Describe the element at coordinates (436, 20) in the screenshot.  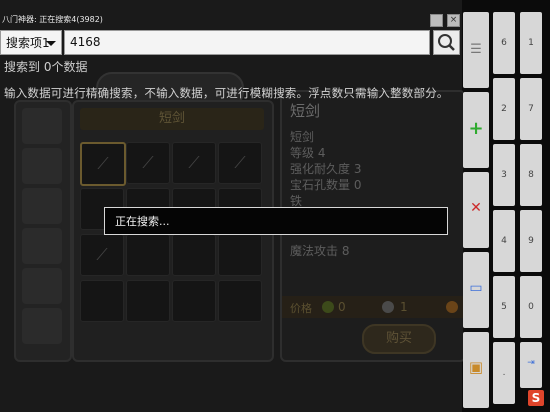
I see `minimize-button` at that location.